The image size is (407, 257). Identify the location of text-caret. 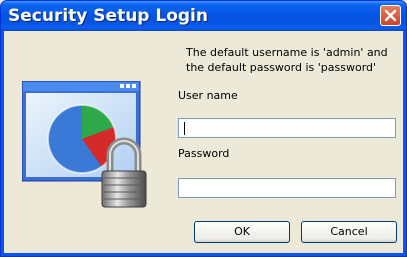
(184, 128).